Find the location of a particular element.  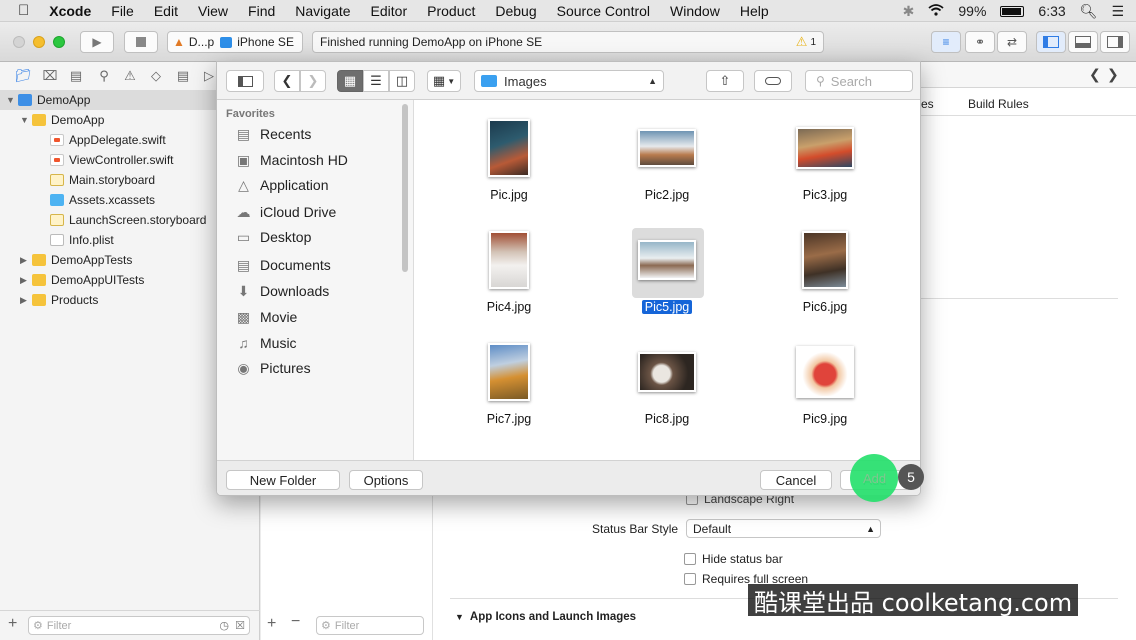

find-tab-icon: ⚲ is located at coordinates (104, 76).